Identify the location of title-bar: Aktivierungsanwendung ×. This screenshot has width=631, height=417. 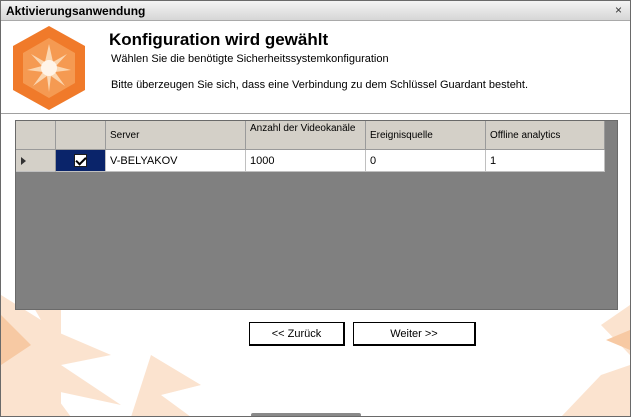
(315, 11).